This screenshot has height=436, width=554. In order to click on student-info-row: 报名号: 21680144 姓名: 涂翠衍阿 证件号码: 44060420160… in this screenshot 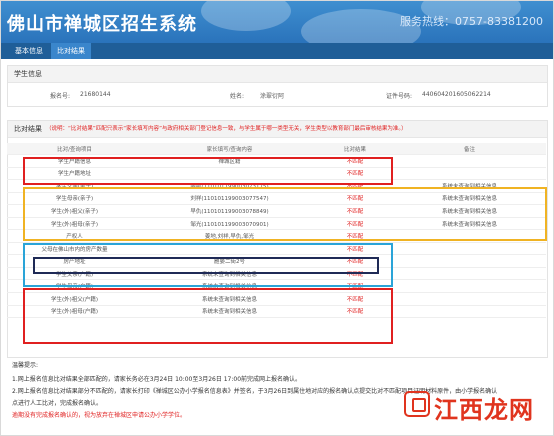, I will do `click(277, 94)`.